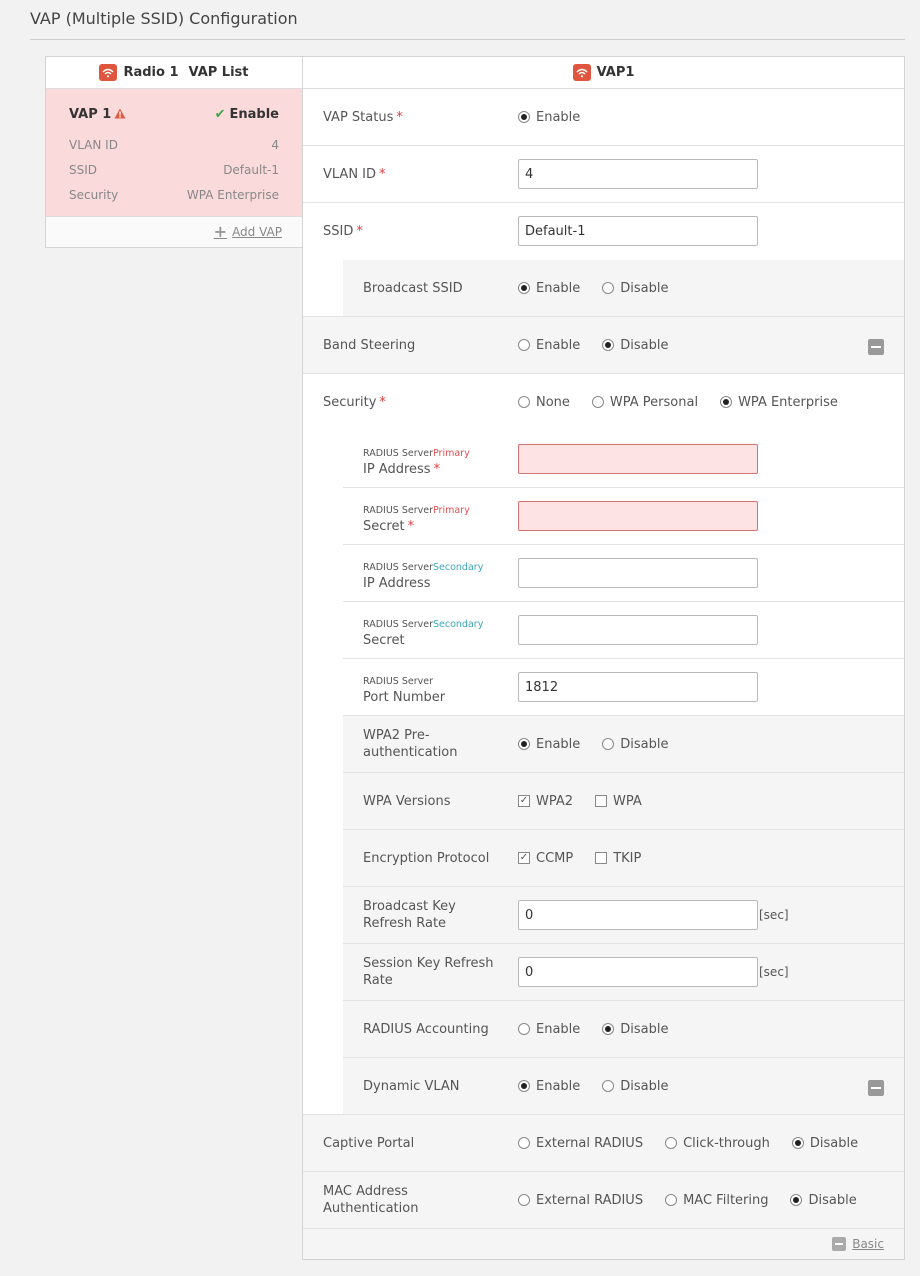 Image resolution: width=920 pixels, height=1276 pixels. Describe the element at coordinates (638, 459) in the screenshot. I see `radius-primary-ip-input` at that location.